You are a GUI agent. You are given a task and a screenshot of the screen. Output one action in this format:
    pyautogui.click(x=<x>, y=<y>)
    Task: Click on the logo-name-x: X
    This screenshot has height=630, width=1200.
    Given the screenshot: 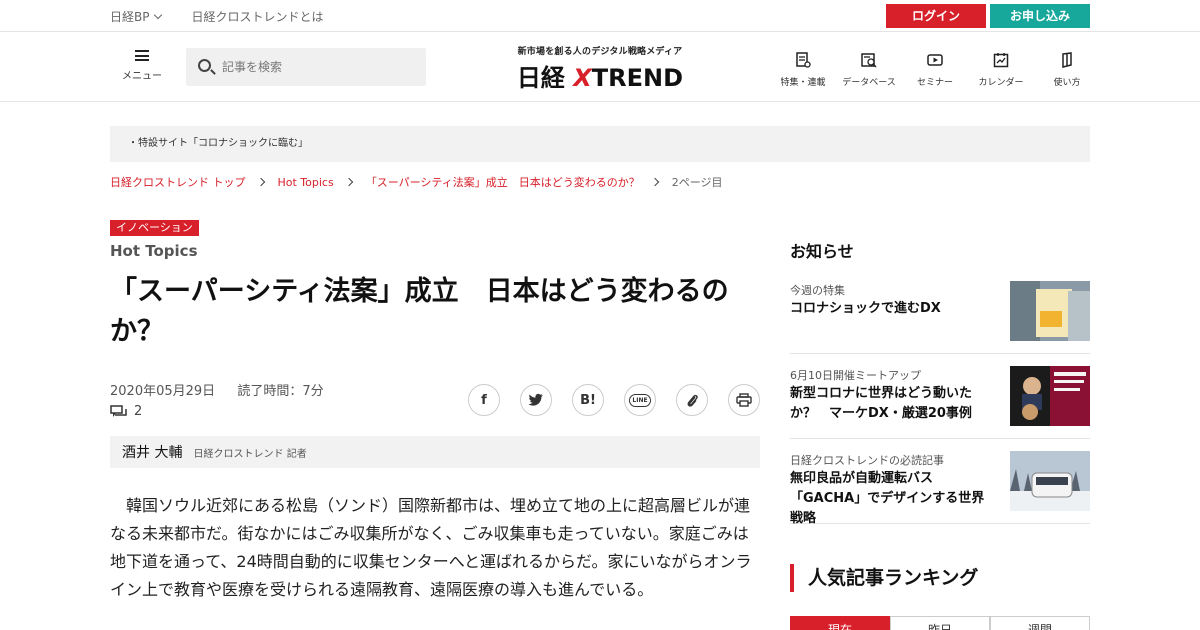 What is the action you would take?
    pyautogui.click(x=582, y=78)
    